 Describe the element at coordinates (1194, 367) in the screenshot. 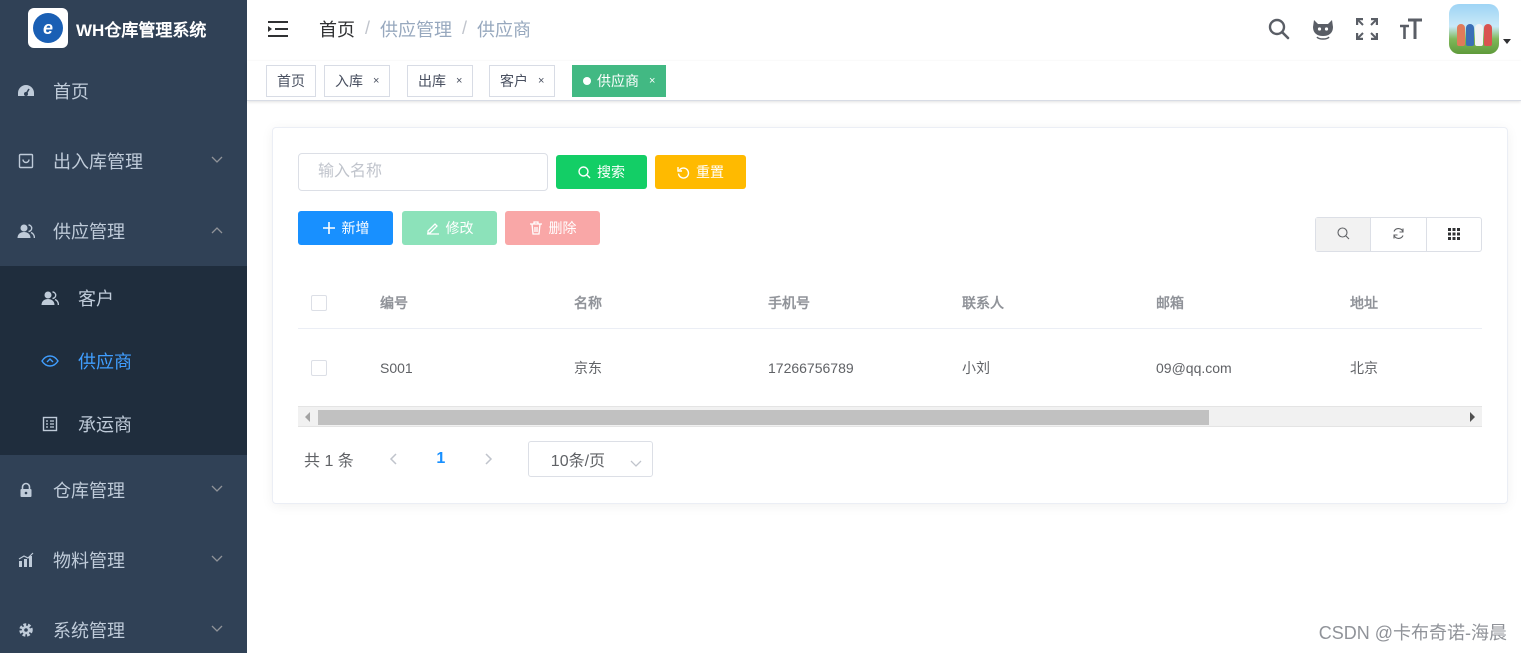

I see `table-cell: 09@qq.com` at that location.